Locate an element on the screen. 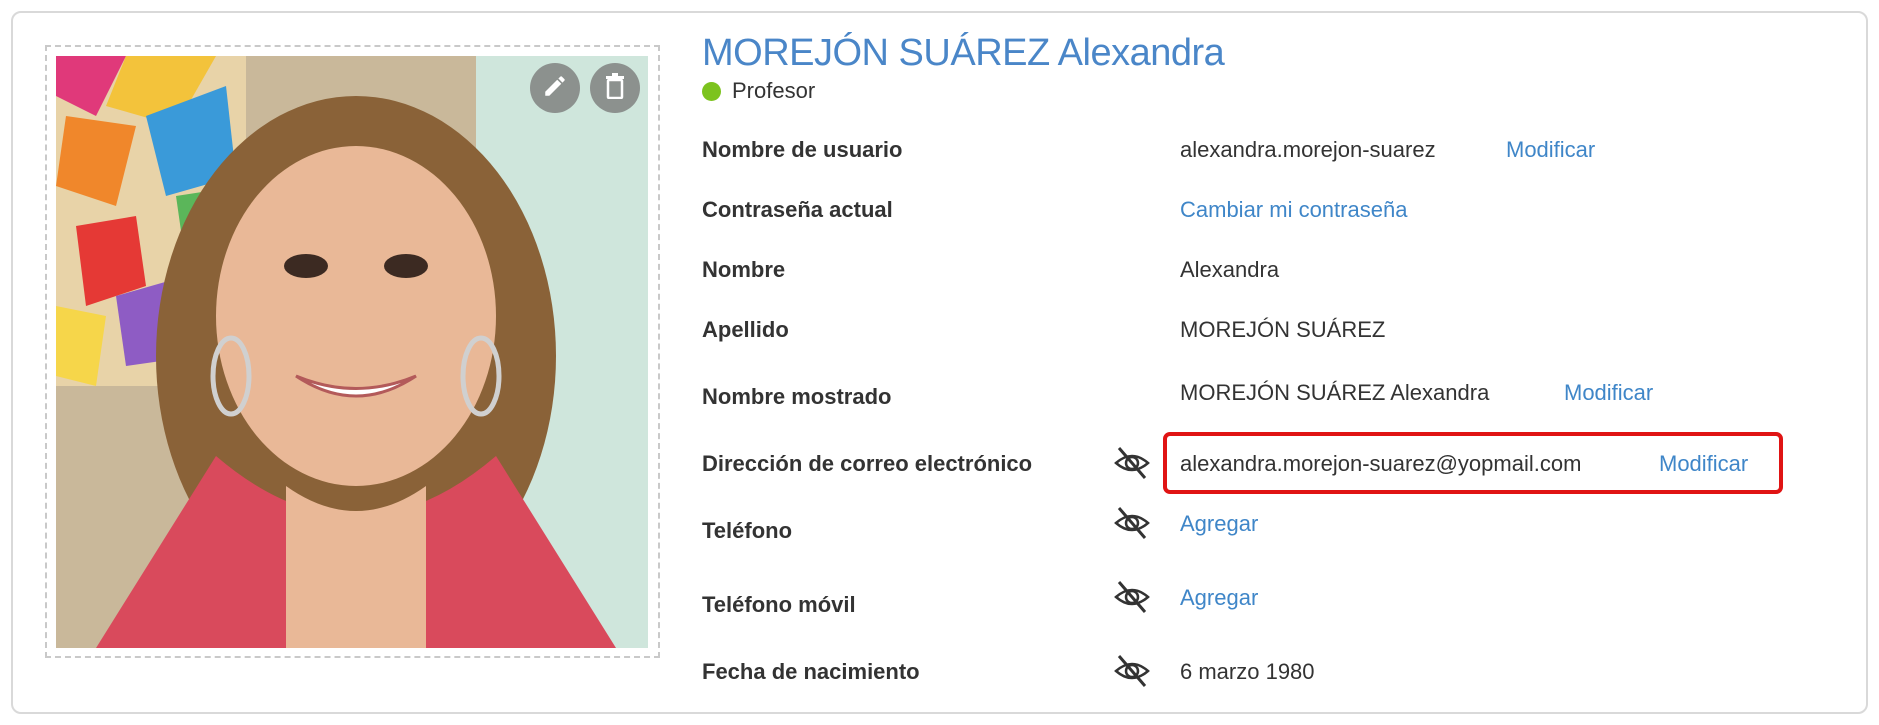  phone-label: Teléfono is located at coordinates (747, 530).